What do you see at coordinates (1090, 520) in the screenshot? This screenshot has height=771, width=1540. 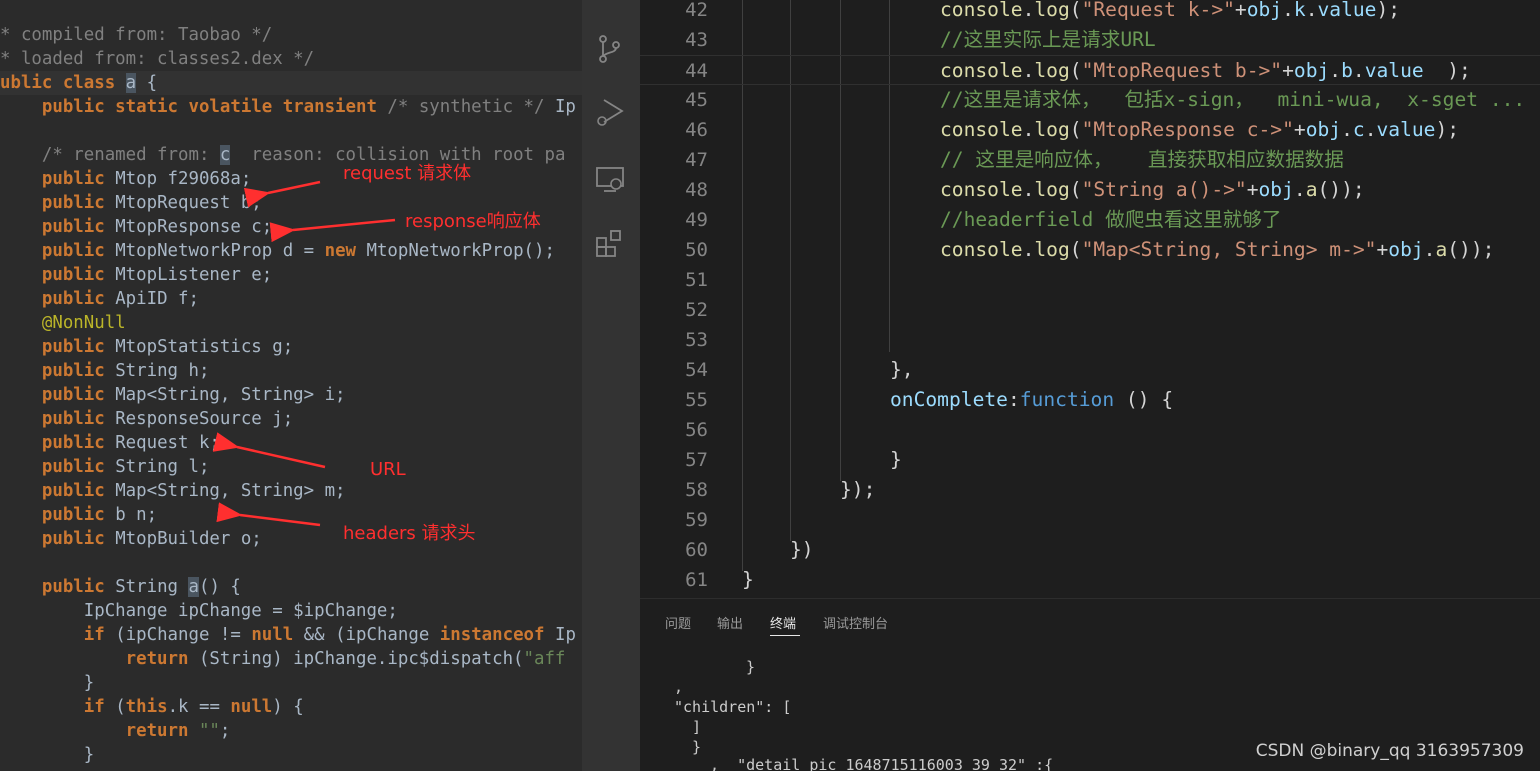 I see `editor-line: 59` at bounding box center [1090, 520].